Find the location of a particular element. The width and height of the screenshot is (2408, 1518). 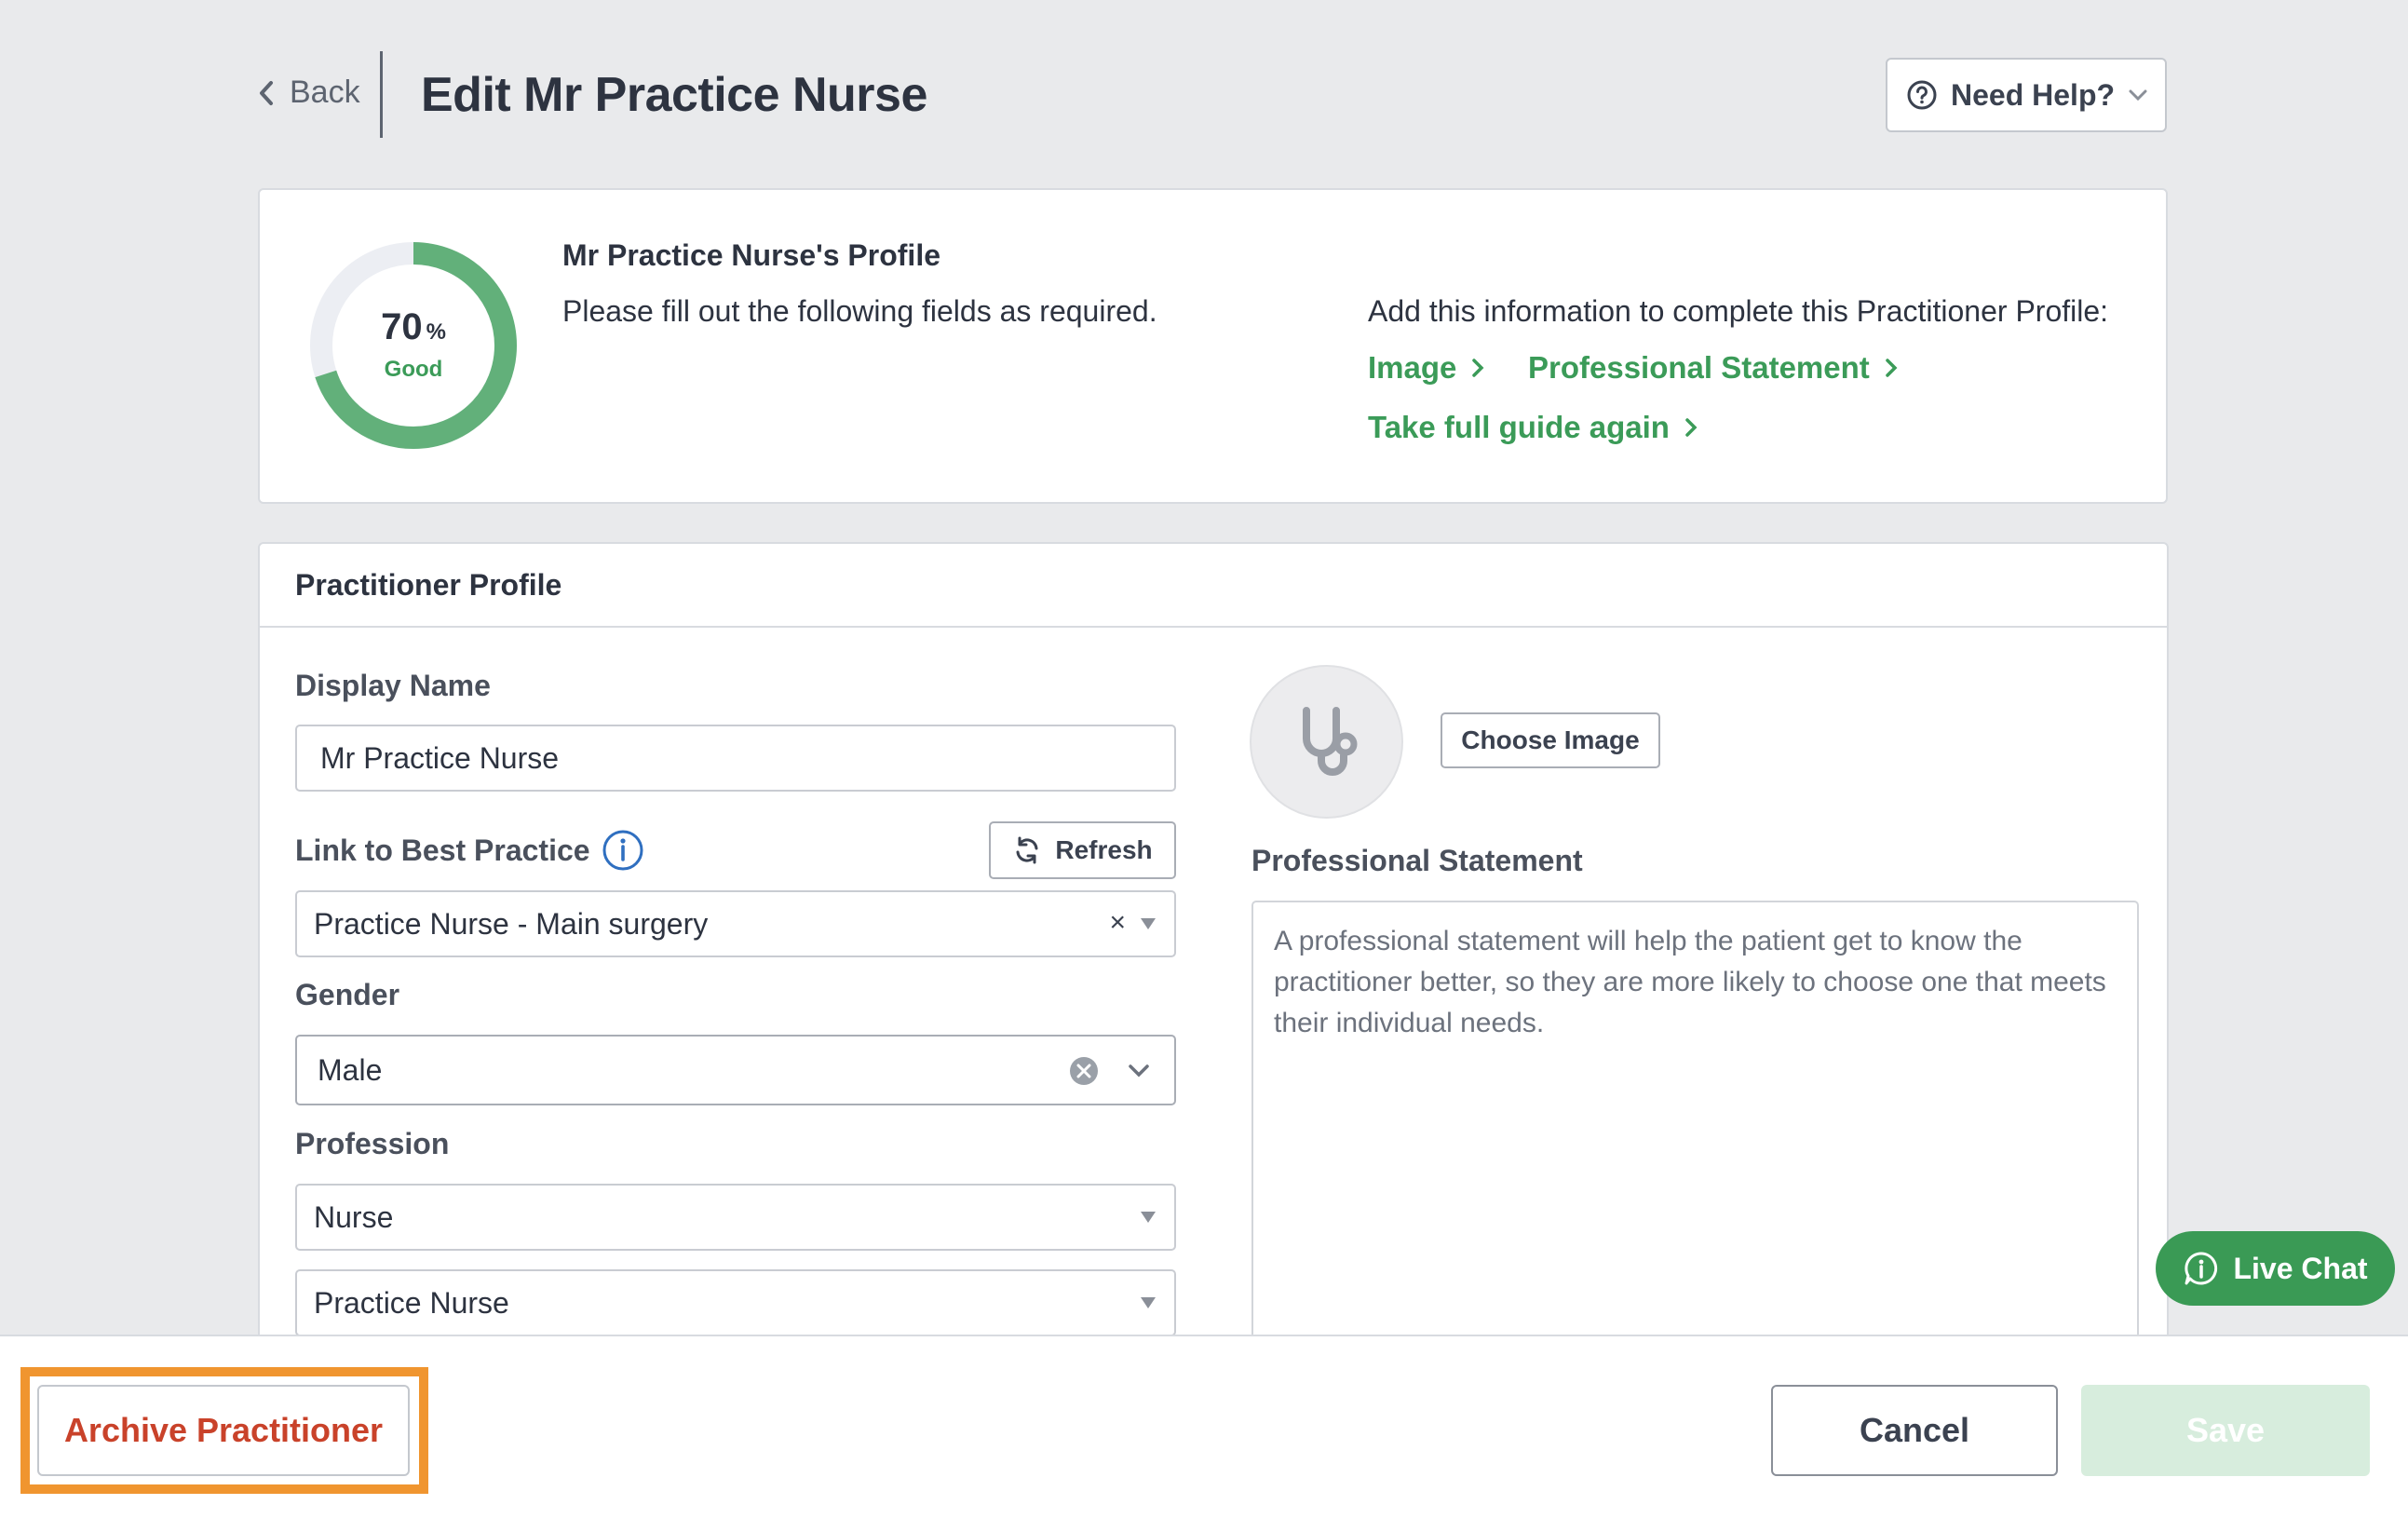

image-link: Image is located at coordinates (1426, 368).